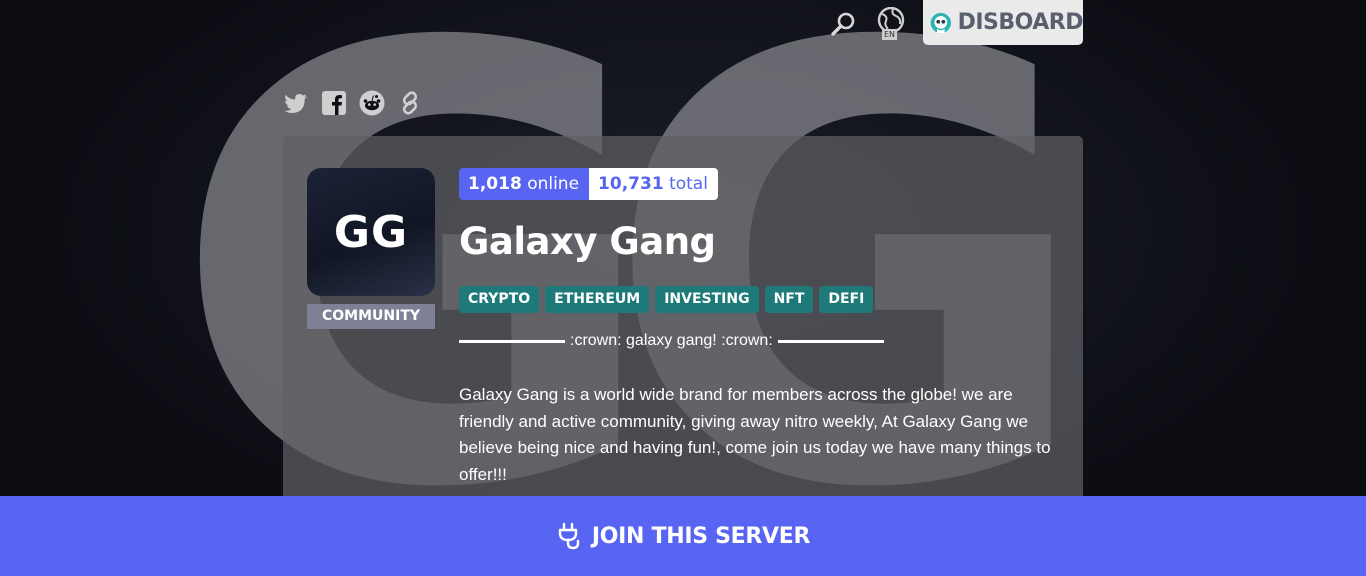 The height and width of the screenshot is (576, 1366). What do you see at coordinates (940, 22) in the screenshot?
I see `disboard-mascot-icon` at bounding box center [940, 22].